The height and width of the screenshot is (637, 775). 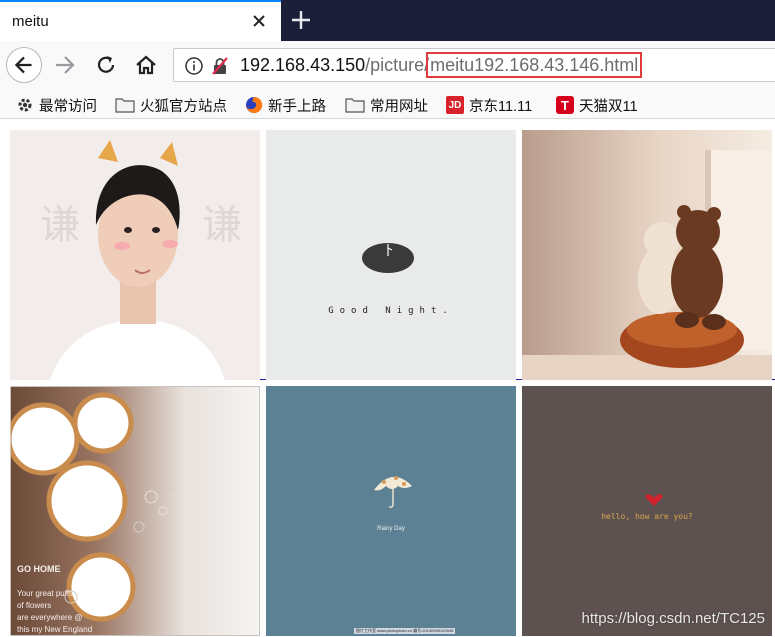 I want to click on bookmark-label: 新手上路, so click(x=297, y=106).